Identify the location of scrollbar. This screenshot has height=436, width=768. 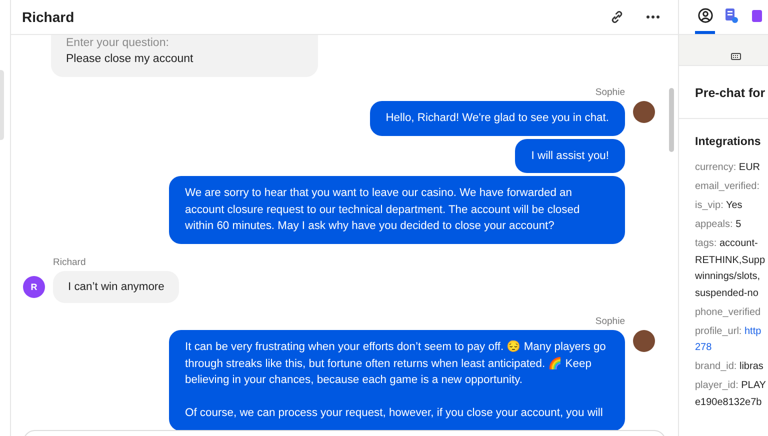
(671, 120).